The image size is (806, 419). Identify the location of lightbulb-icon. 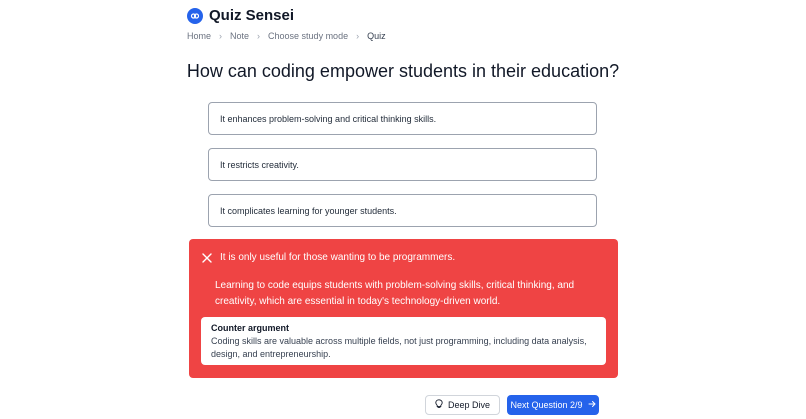
(439, 405).